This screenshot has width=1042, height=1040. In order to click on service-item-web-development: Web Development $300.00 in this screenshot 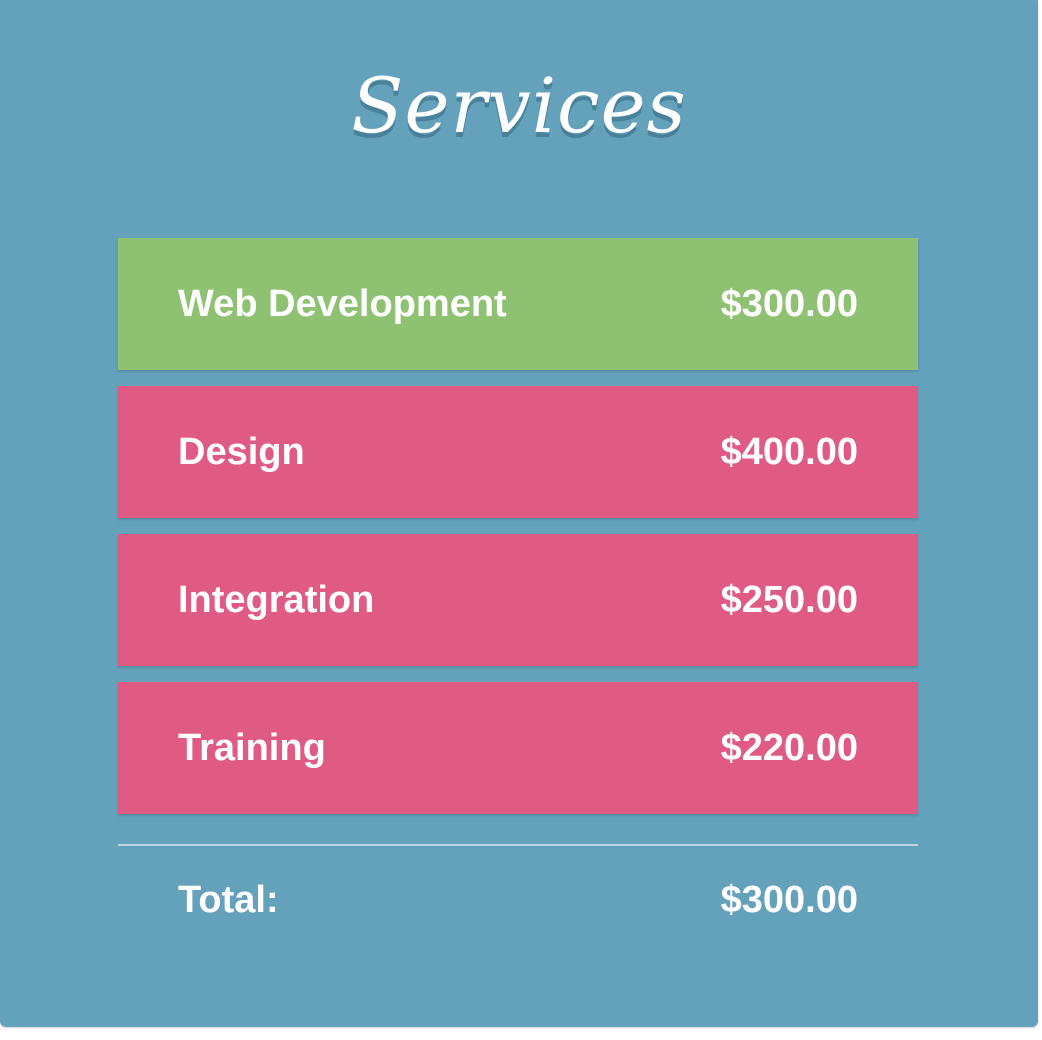, I will do `click(518, 304)`.